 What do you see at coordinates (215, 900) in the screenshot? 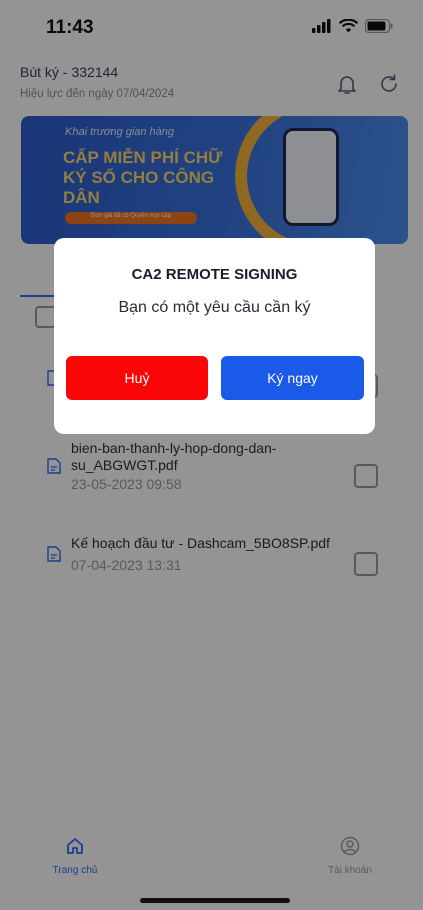
I see `home-indicator` at bounding box center [215, 900].